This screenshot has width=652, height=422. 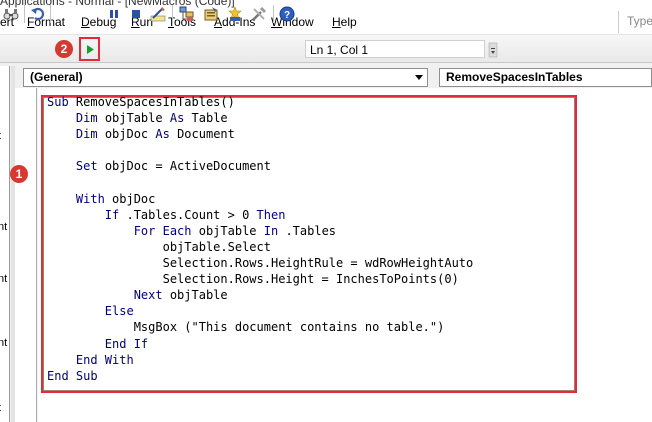 I want to click on code-keyword: Else, so click(x=119, y=311).